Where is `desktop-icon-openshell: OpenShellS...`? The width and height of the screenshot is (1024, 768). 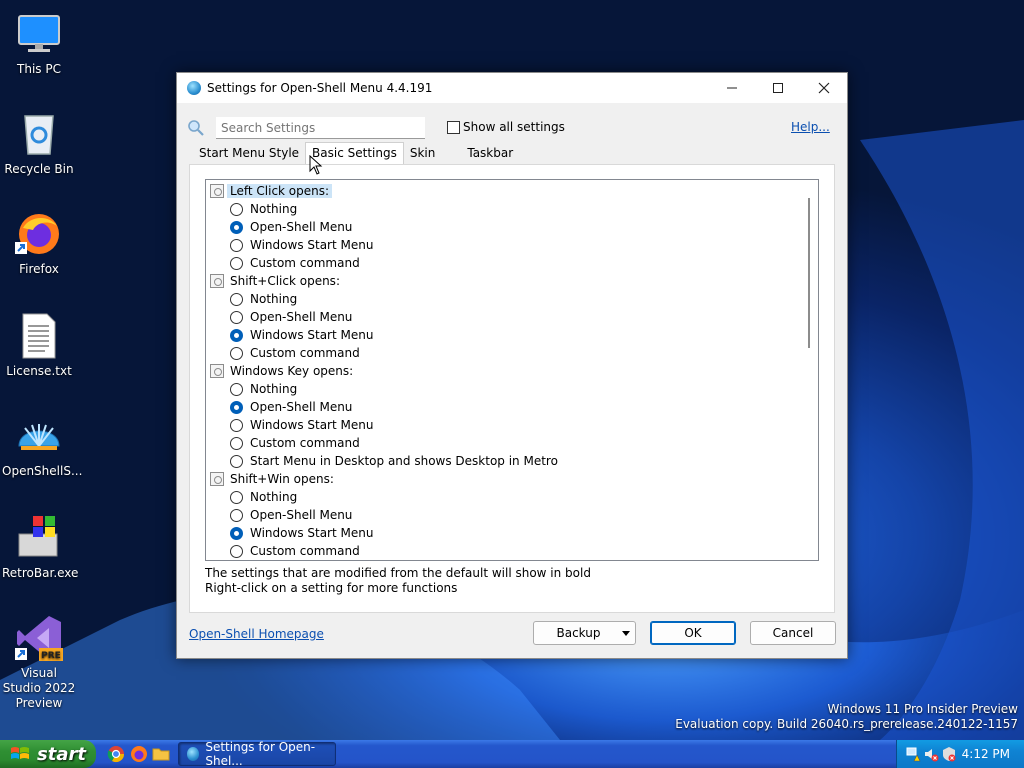
desktop-icon-openshell: OpenShellS... is located at coordinates (42, 445).